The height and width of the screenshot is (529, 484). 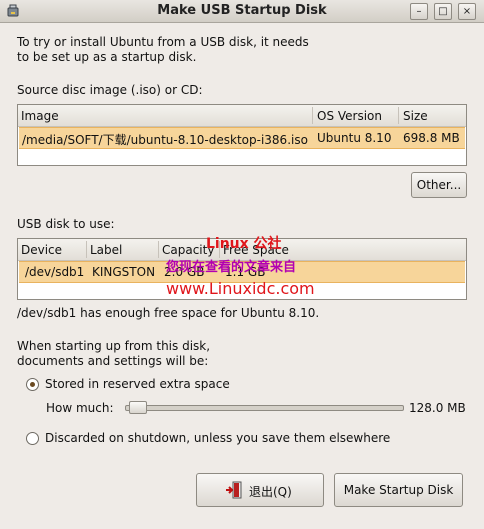 What do you see at coordinates (270, 492) in the screenshot?
I see `quit-button-label: 退出(Q)` at bounding box center [270, 492].